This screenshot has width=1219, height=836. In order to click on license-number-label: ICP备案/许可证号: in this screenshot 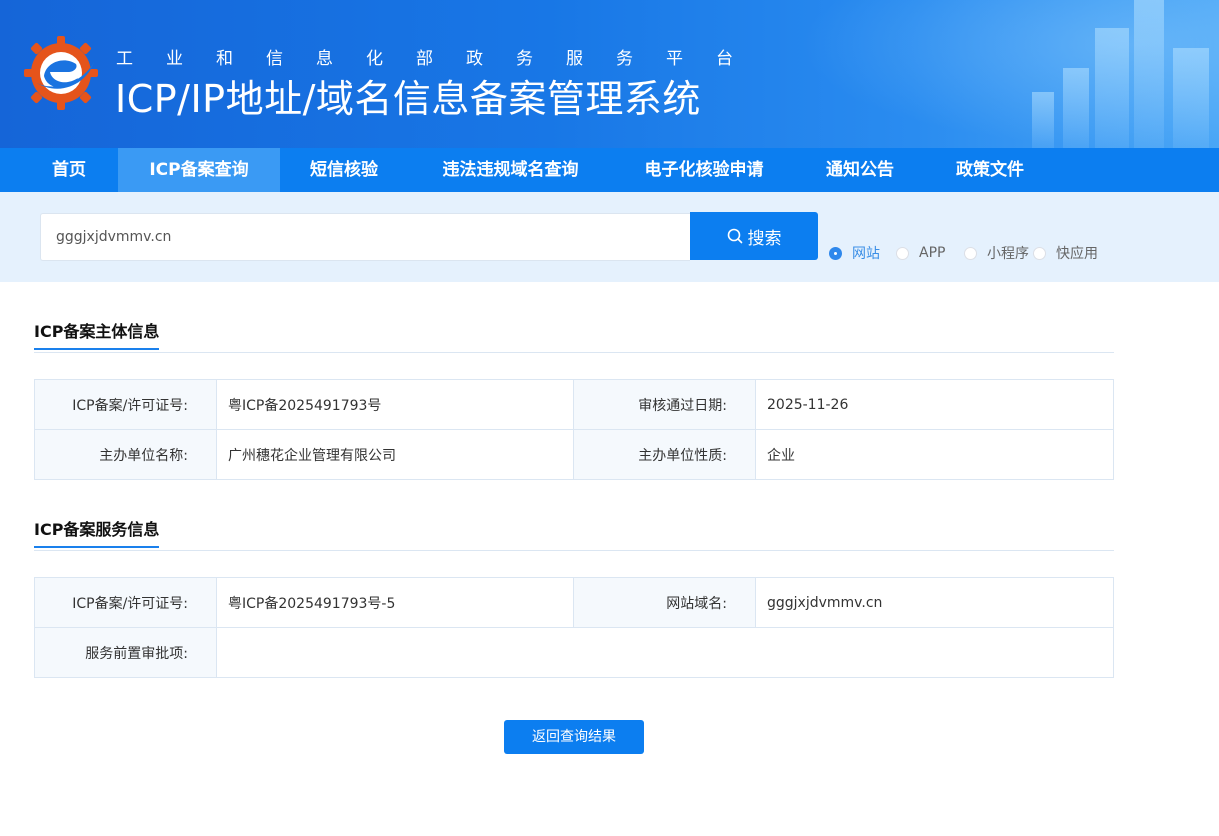, I will do `click(125, 404)`.